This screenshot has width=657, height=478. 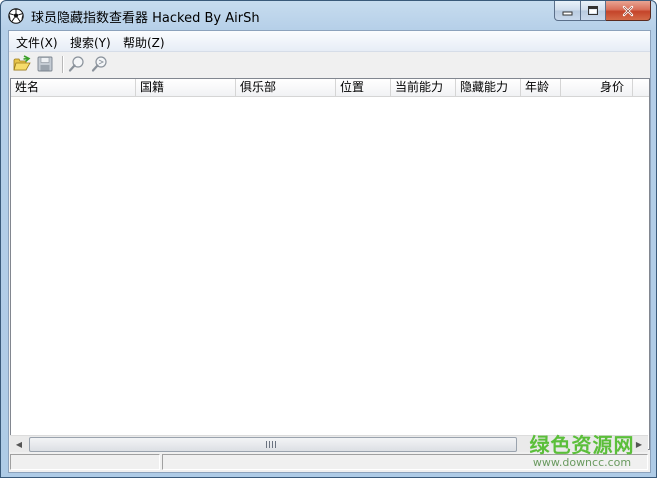 I want to click on column-header-club: 俱乐部, so click(x=286, y=87).